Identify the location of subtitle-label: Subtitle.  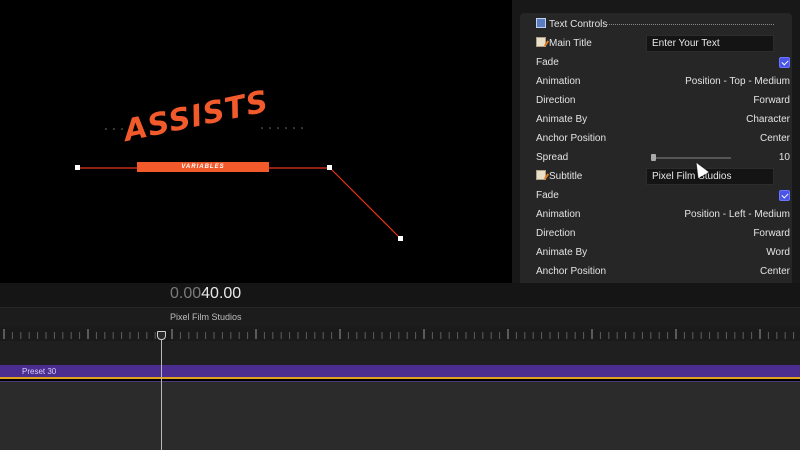
(566, 176).